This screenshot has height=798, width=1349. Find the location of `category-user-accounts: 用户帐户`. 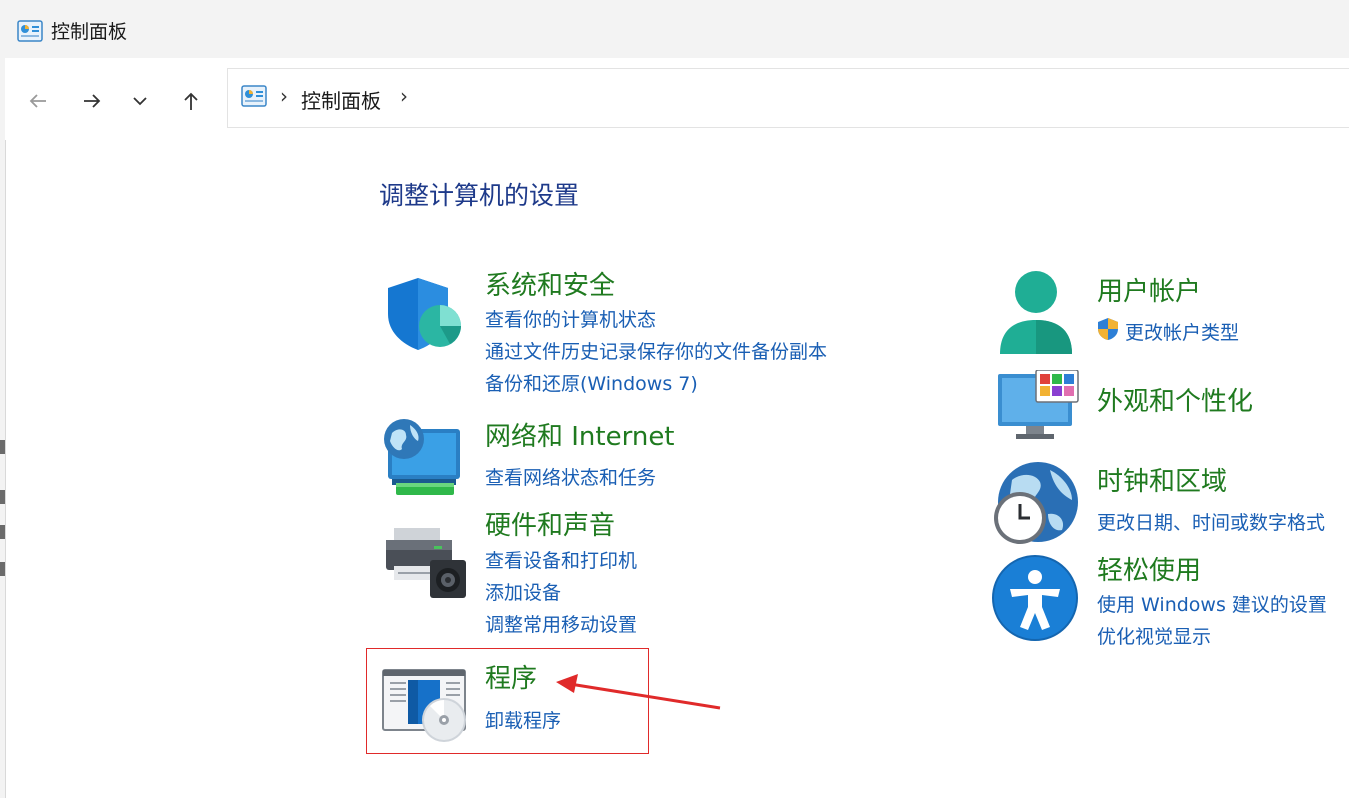

category-user-accounts: 用户帐户 is located at coordinates (1149, 289).